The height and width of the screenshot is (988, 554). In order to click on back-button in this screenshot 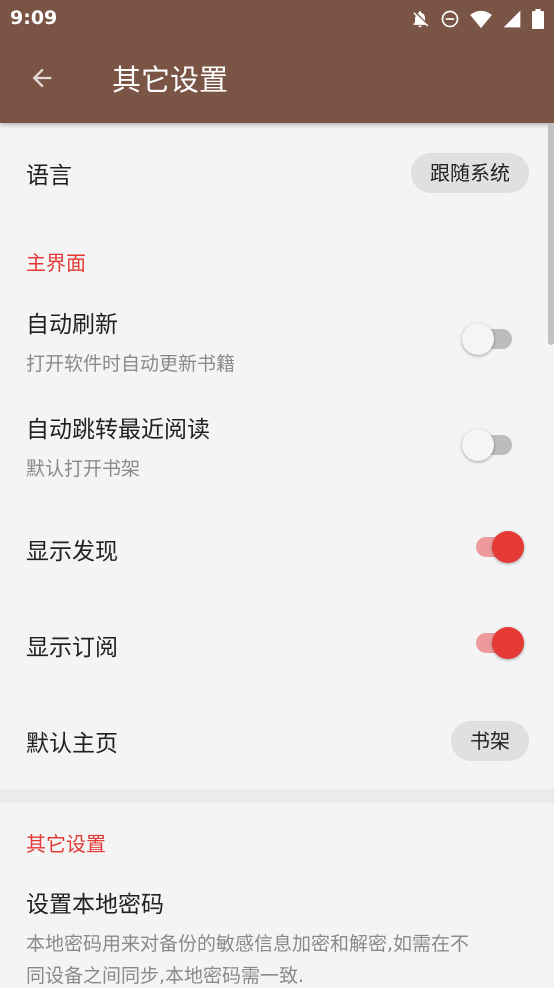, I will do `click(42, 80)`.